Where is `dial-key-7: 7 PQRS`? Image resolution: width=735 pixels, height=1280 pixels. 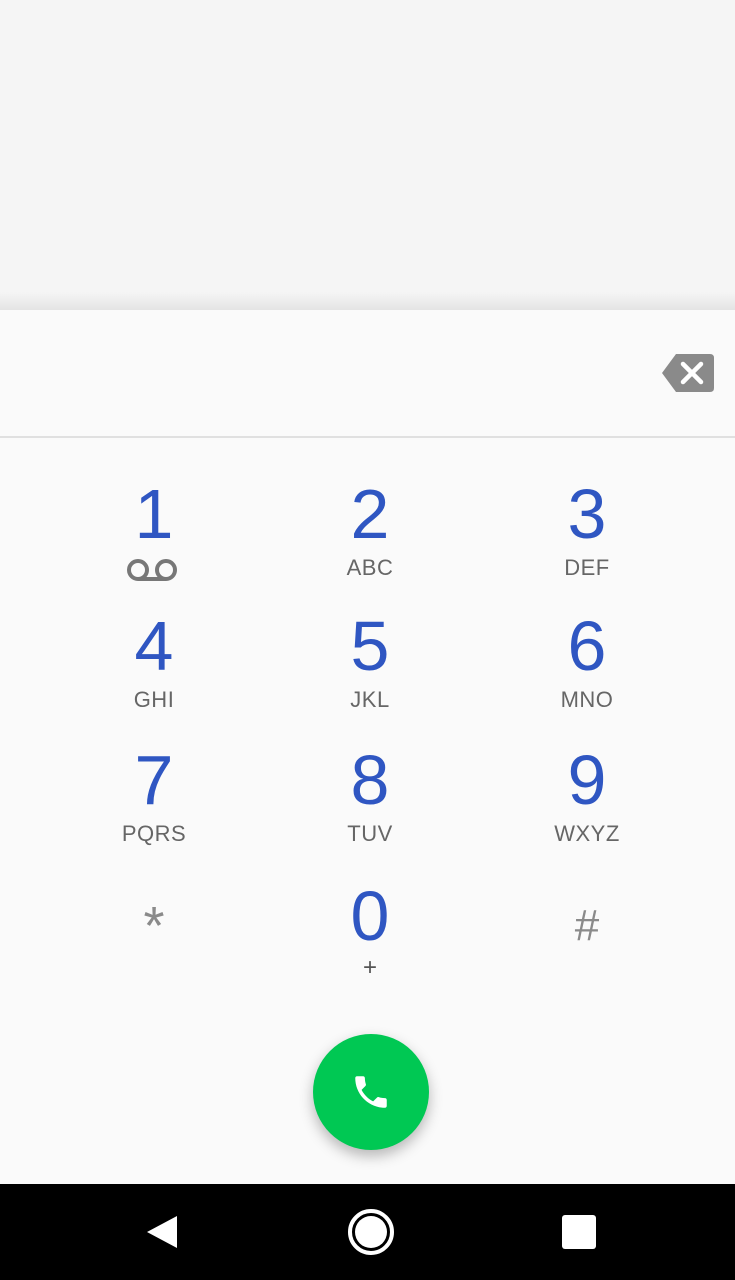
dial-key-7: 7 PQRS is located at coordinates (154, 788).